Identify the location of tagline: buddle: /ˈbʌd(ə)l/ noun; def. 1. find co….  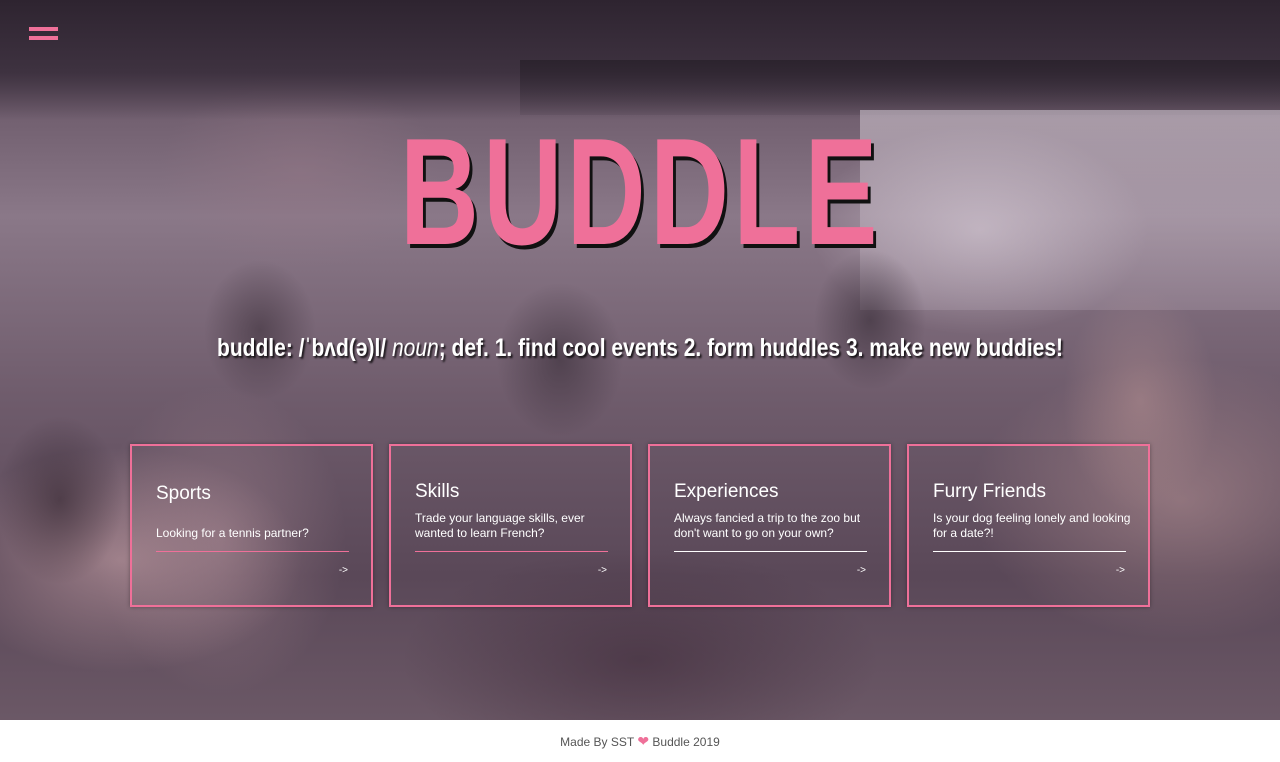
(639, 348).